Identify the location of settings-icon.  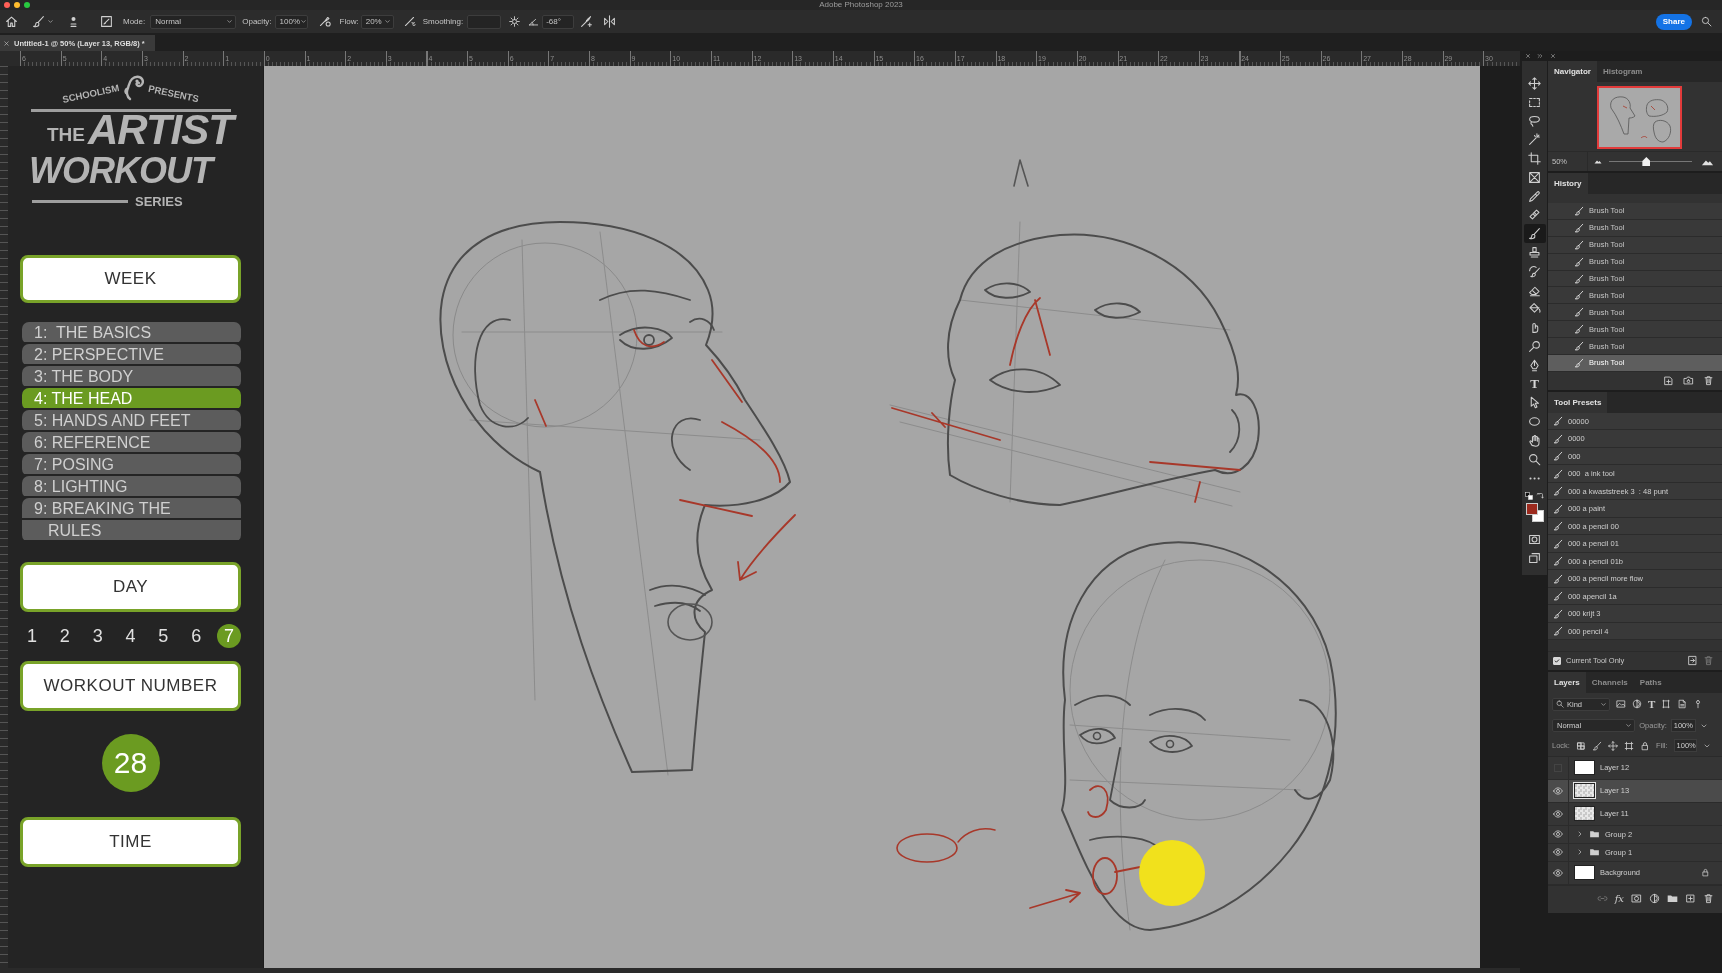
(515, 21).